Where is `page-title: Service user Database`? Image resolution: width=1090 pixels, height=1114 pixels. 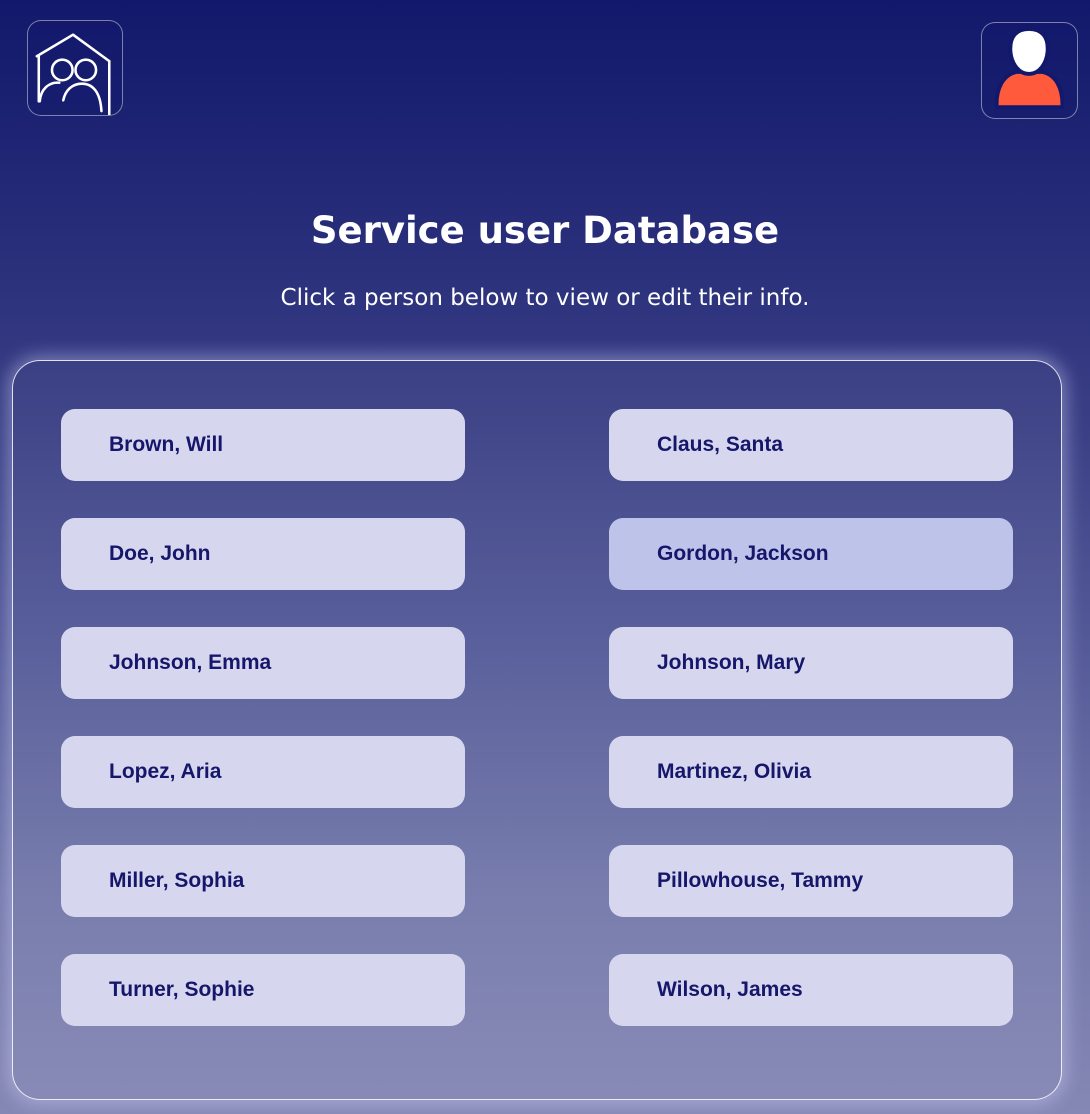 page-title: Service user Database is located at coordinates (545, 230).